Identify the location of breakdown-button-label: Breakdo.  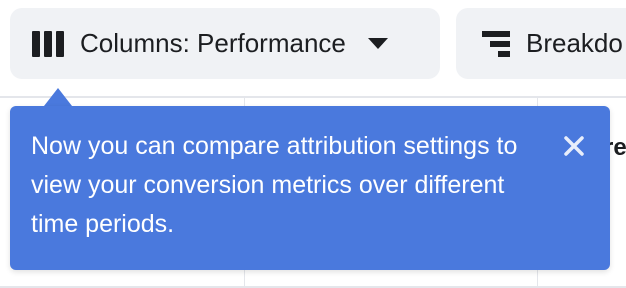
(574, 43).